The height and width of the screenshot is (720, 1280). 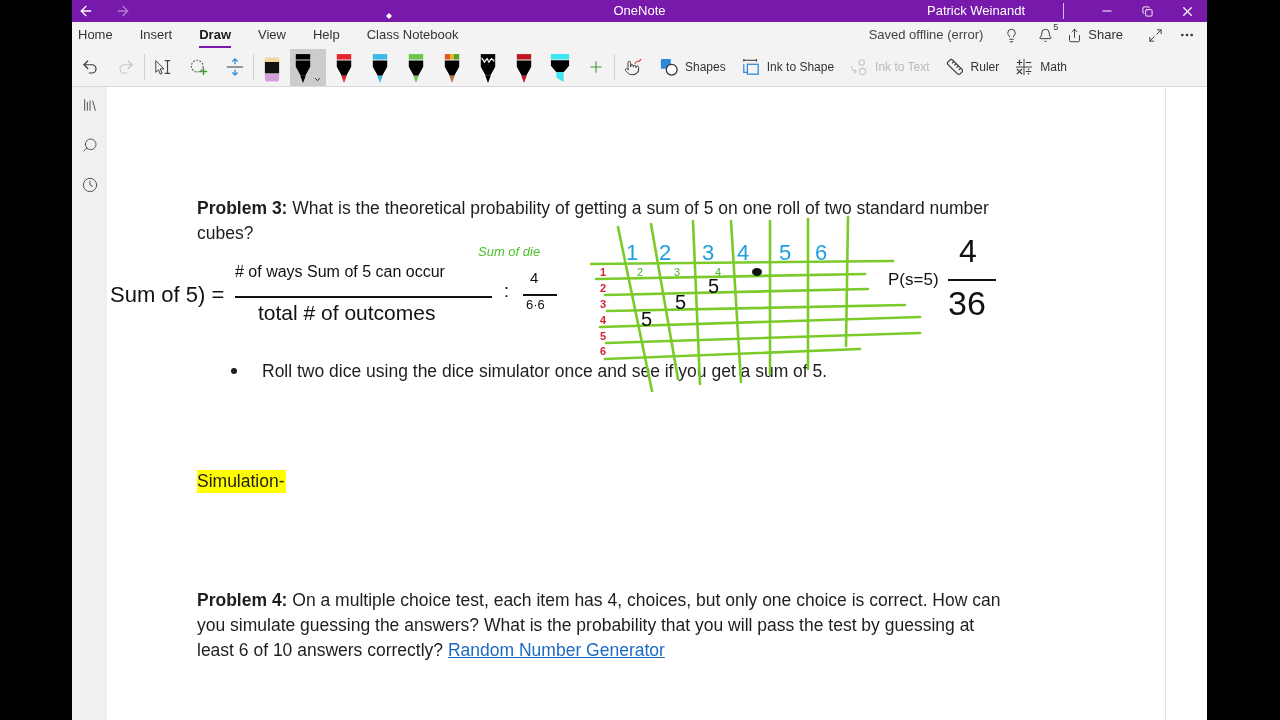 What do you see at coordinates (1024, 67) in the screenshot?
I see `math-symbols-icon` at bounding box center [1024, 67].